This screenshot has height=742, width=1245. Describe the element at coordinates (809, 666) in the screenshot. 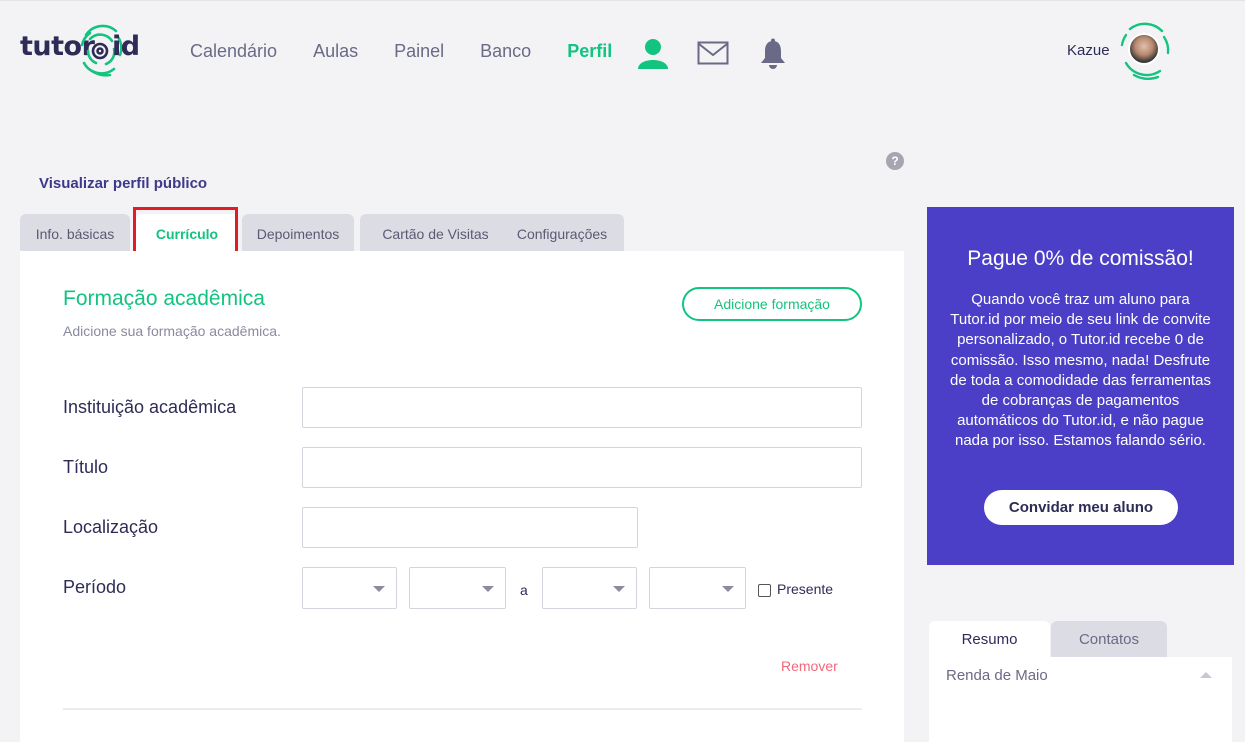

I see `remove-link: Remover` at that location.